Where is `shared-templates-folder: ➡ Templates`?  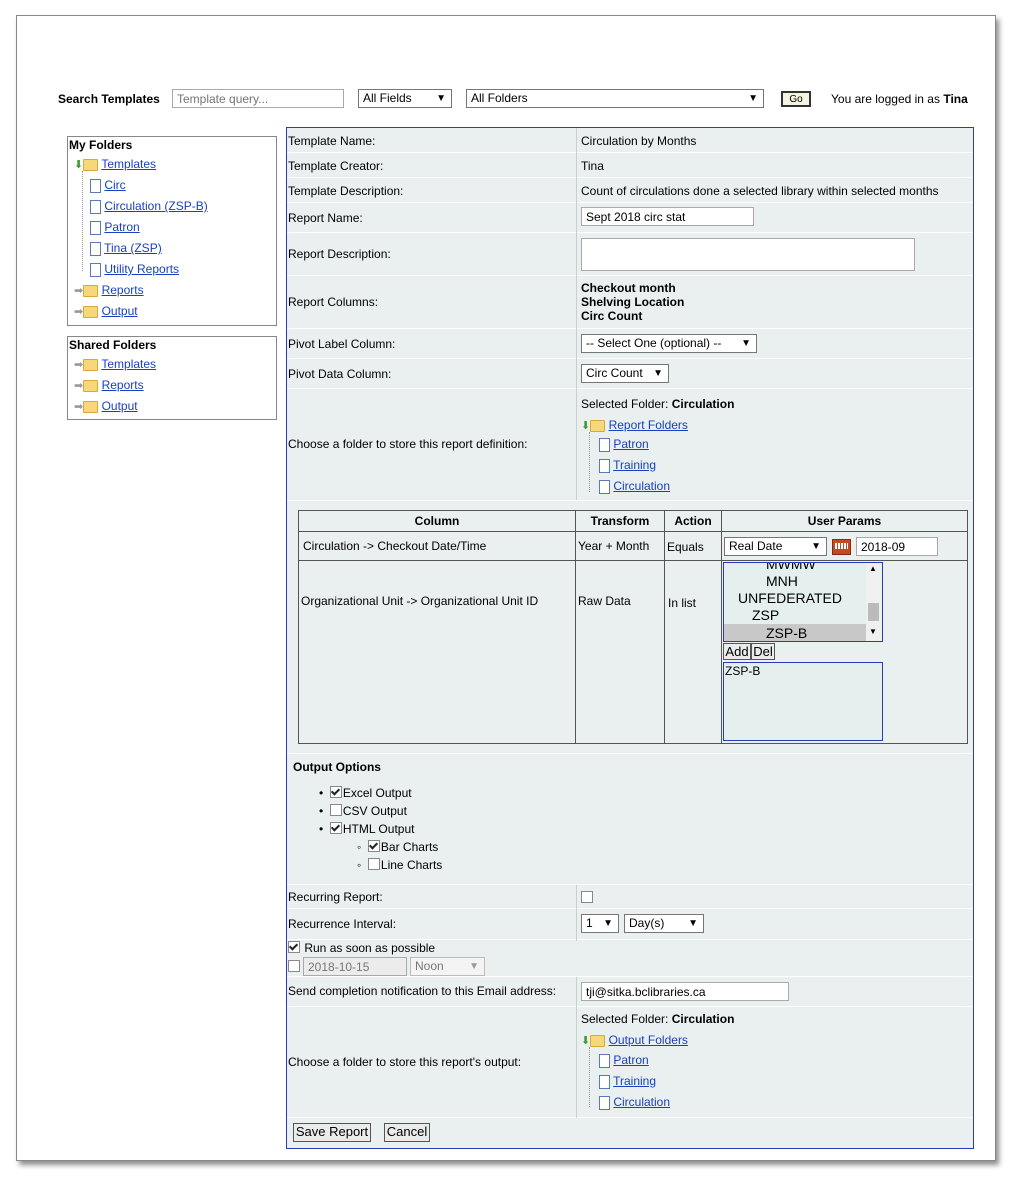 shared-templates-folder: ➡ Templates is located at coordinates (115, 364).